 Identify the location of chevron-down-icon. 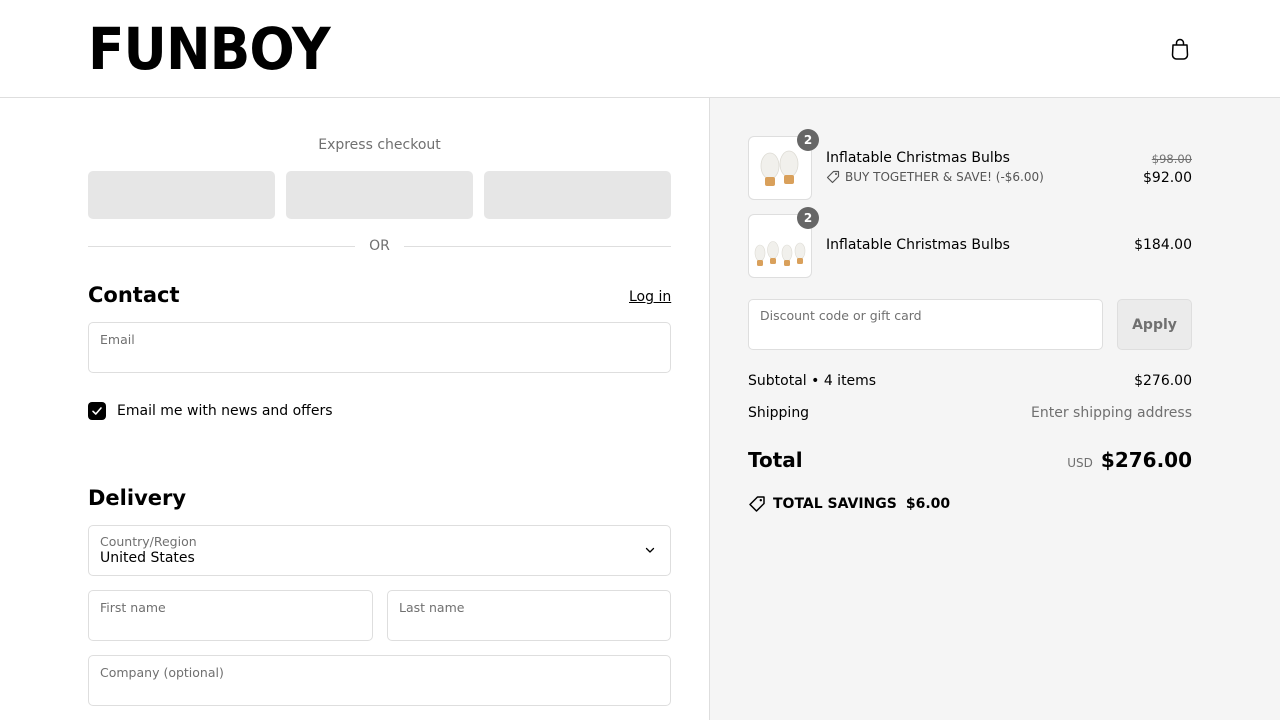
(650, 550).